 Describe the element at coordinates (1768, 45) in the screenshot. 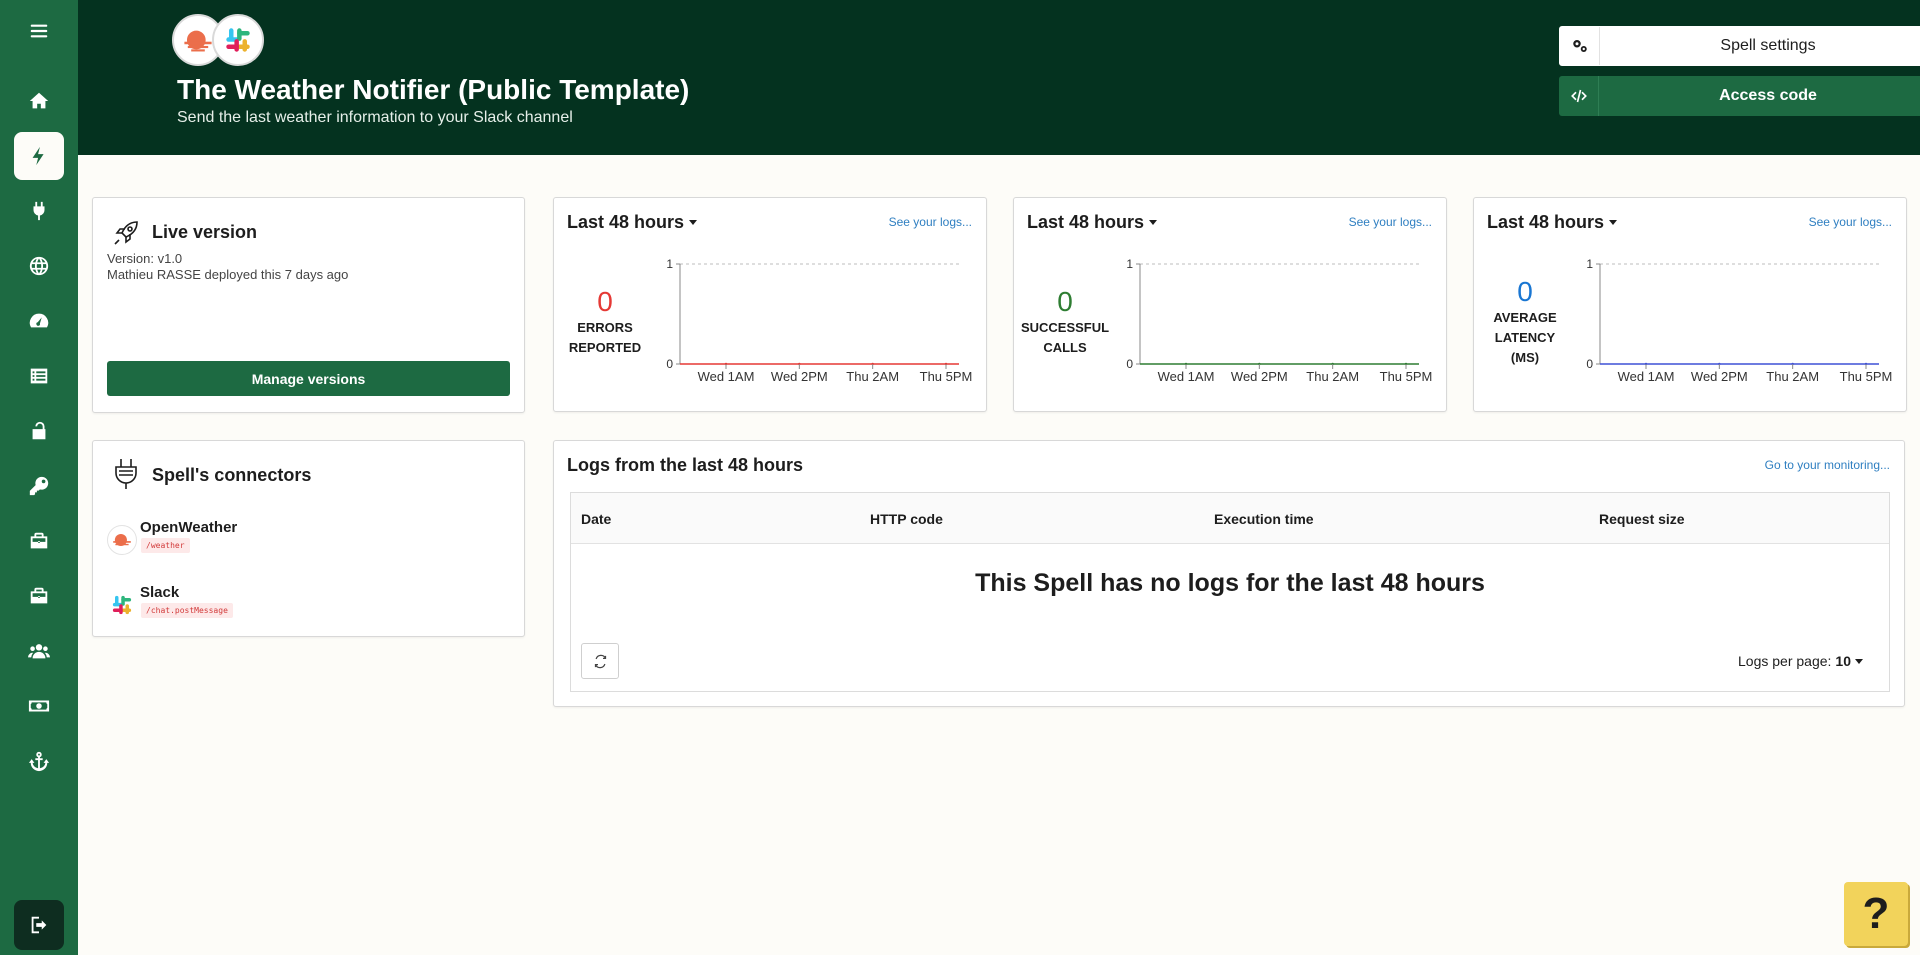

I see `spell-settings-label: Spell settings` at that location.